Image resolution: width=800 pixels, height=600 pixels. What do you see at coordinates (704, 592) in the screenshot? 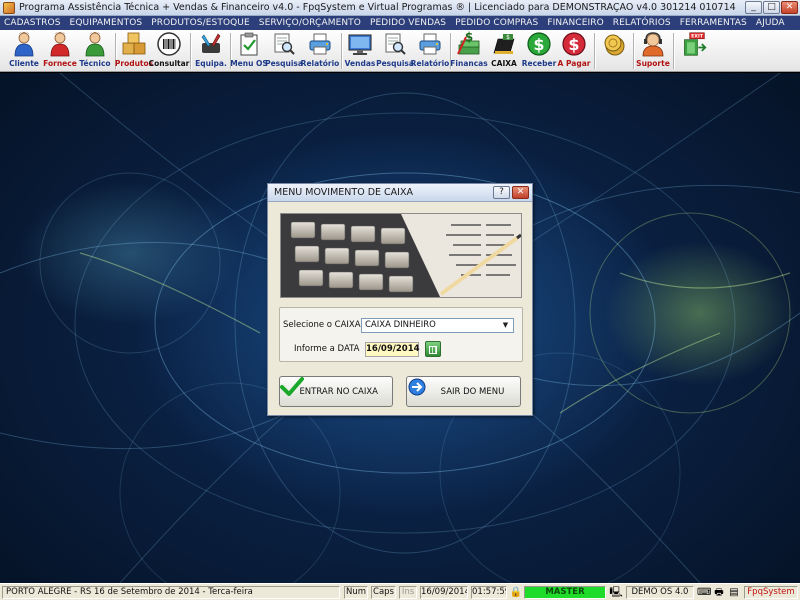
I see `keyboard-icon: ⌨` at bounding box center [704, 592].